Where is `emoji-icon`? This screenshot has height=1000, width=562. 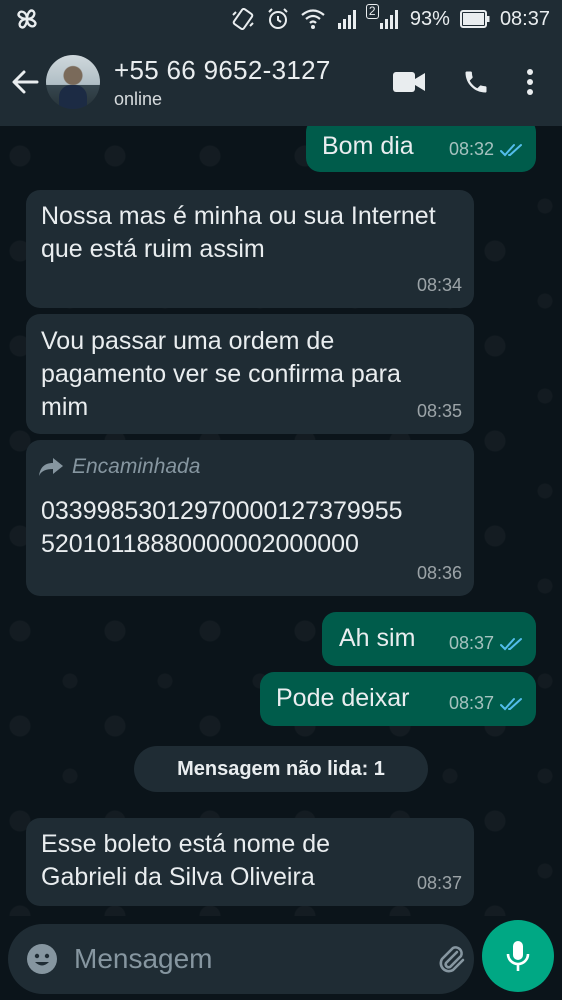
emoji-icon is located at coordinates (42, 959).